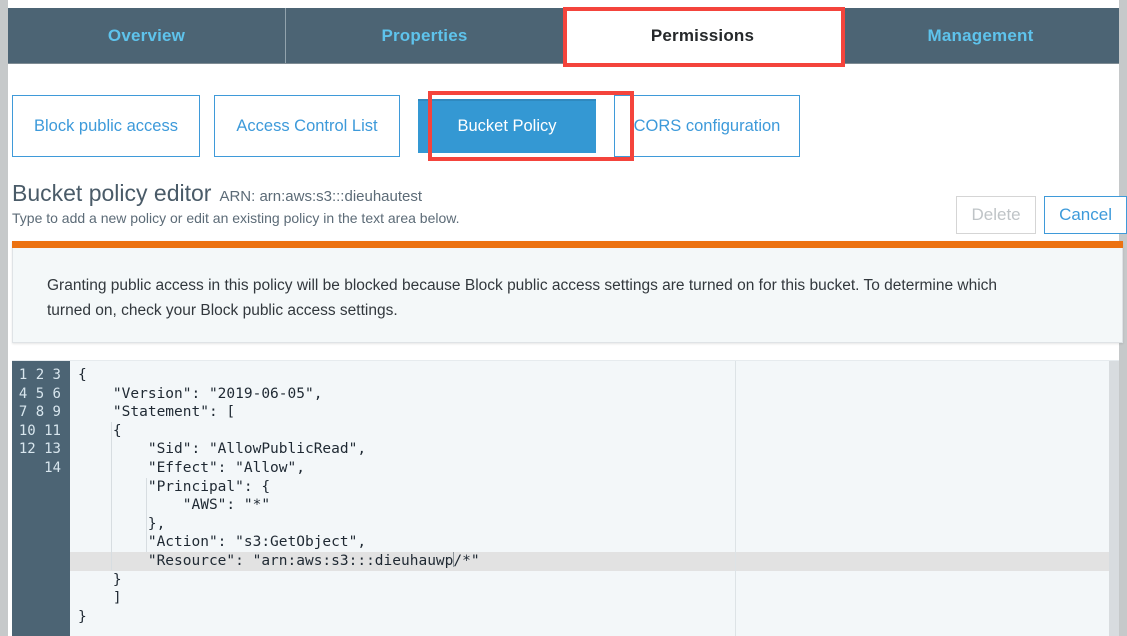 Image resolution: width=1127 pixels, height=636 pixels. What do you see at coordinates (321, 196) in the screenshot?
I see `bucket-arn: ARN: arn:aws:s3:::dieuhautest` at bounding box center [321, 196].